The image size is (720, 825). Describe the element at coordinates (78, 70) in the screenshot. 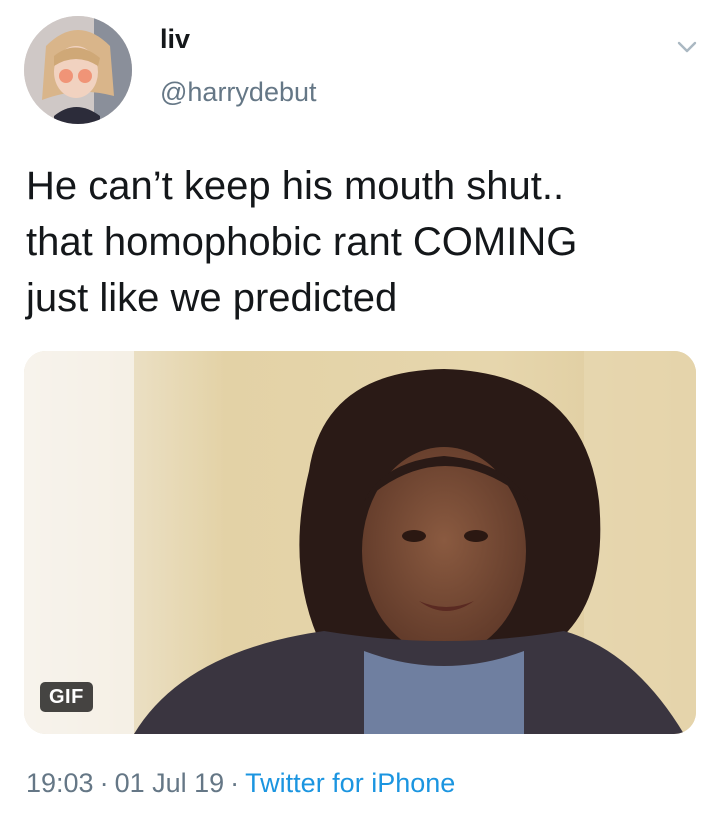

I see `avatar` at that location.